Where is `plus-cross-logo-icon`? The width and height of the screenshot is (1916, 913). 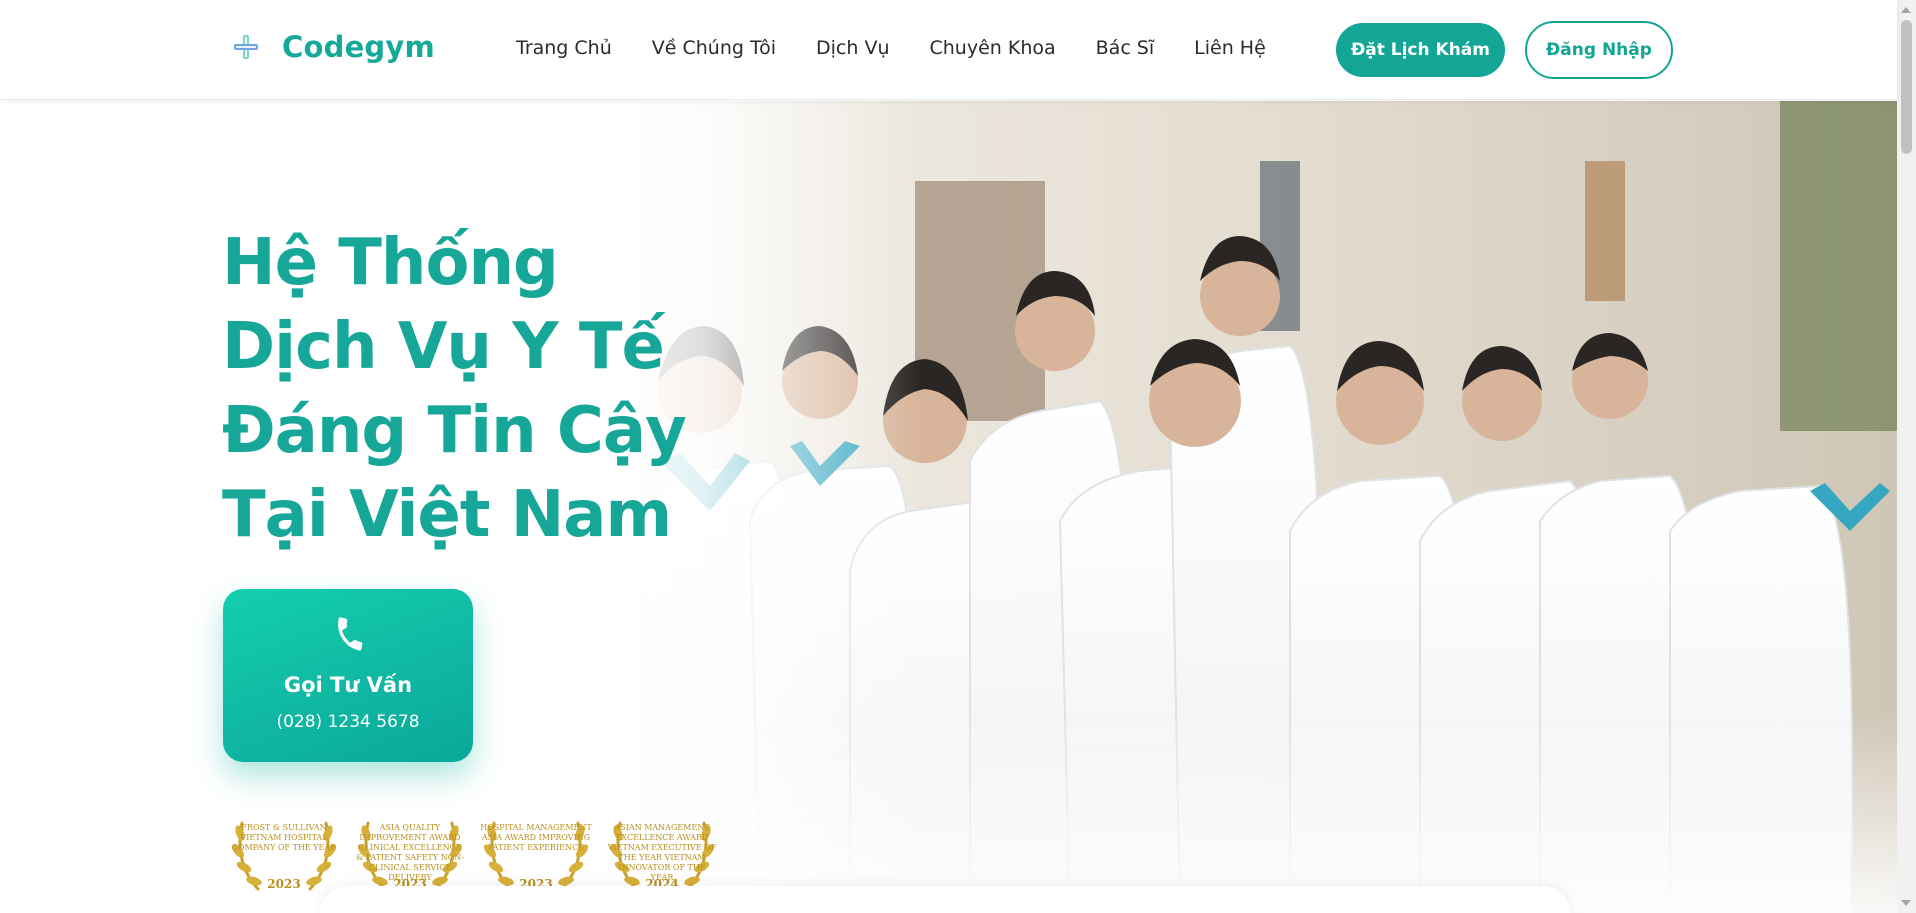 plus-cross-logo-icon is located at coordinates (246, 47).